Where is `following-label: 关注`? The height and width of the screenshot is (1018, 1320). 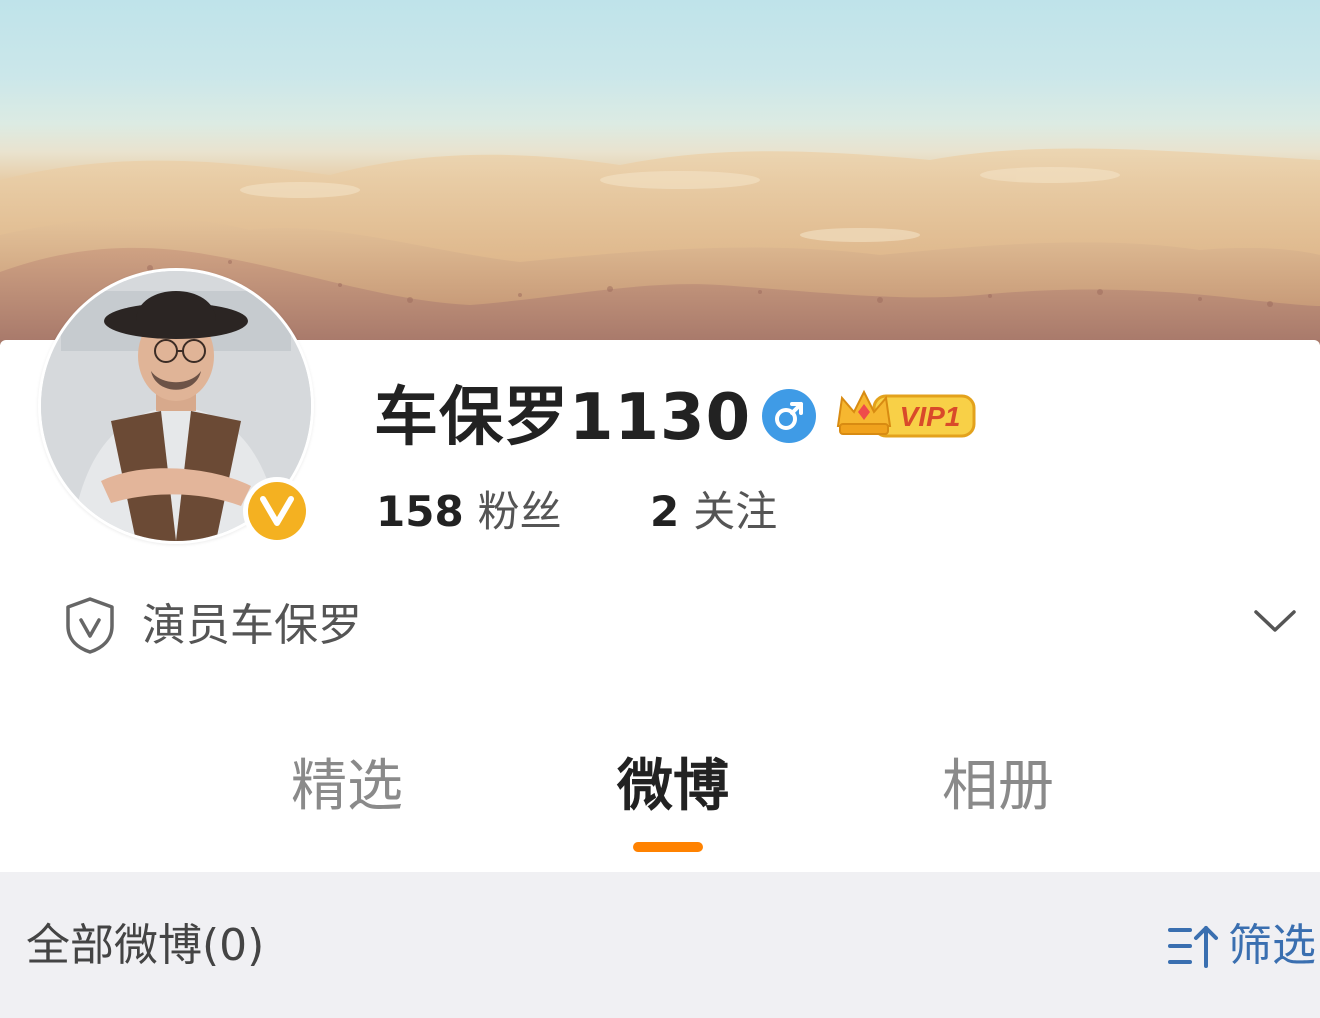 following-label: 关注 is located at coordinates (735, 511).